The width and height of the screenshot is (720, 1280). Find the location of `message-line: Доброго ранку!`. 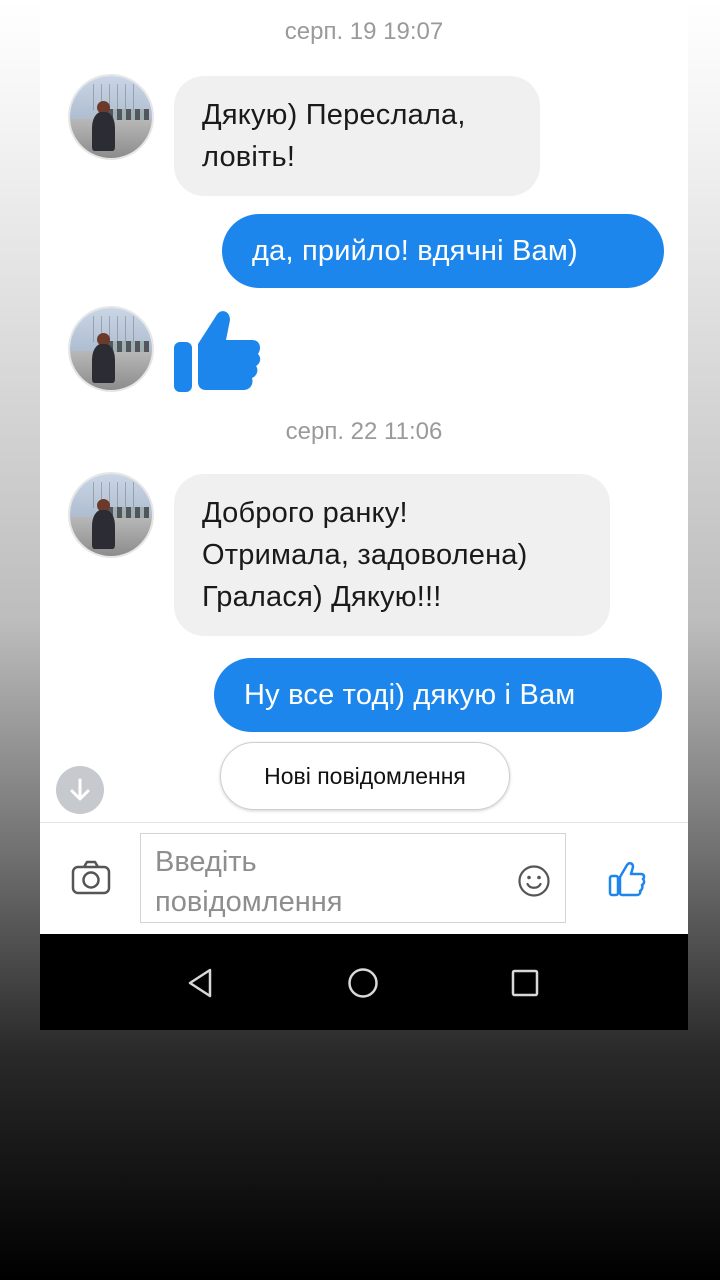

message-line: Доброго ранку! is located at coordinates (305, 513).